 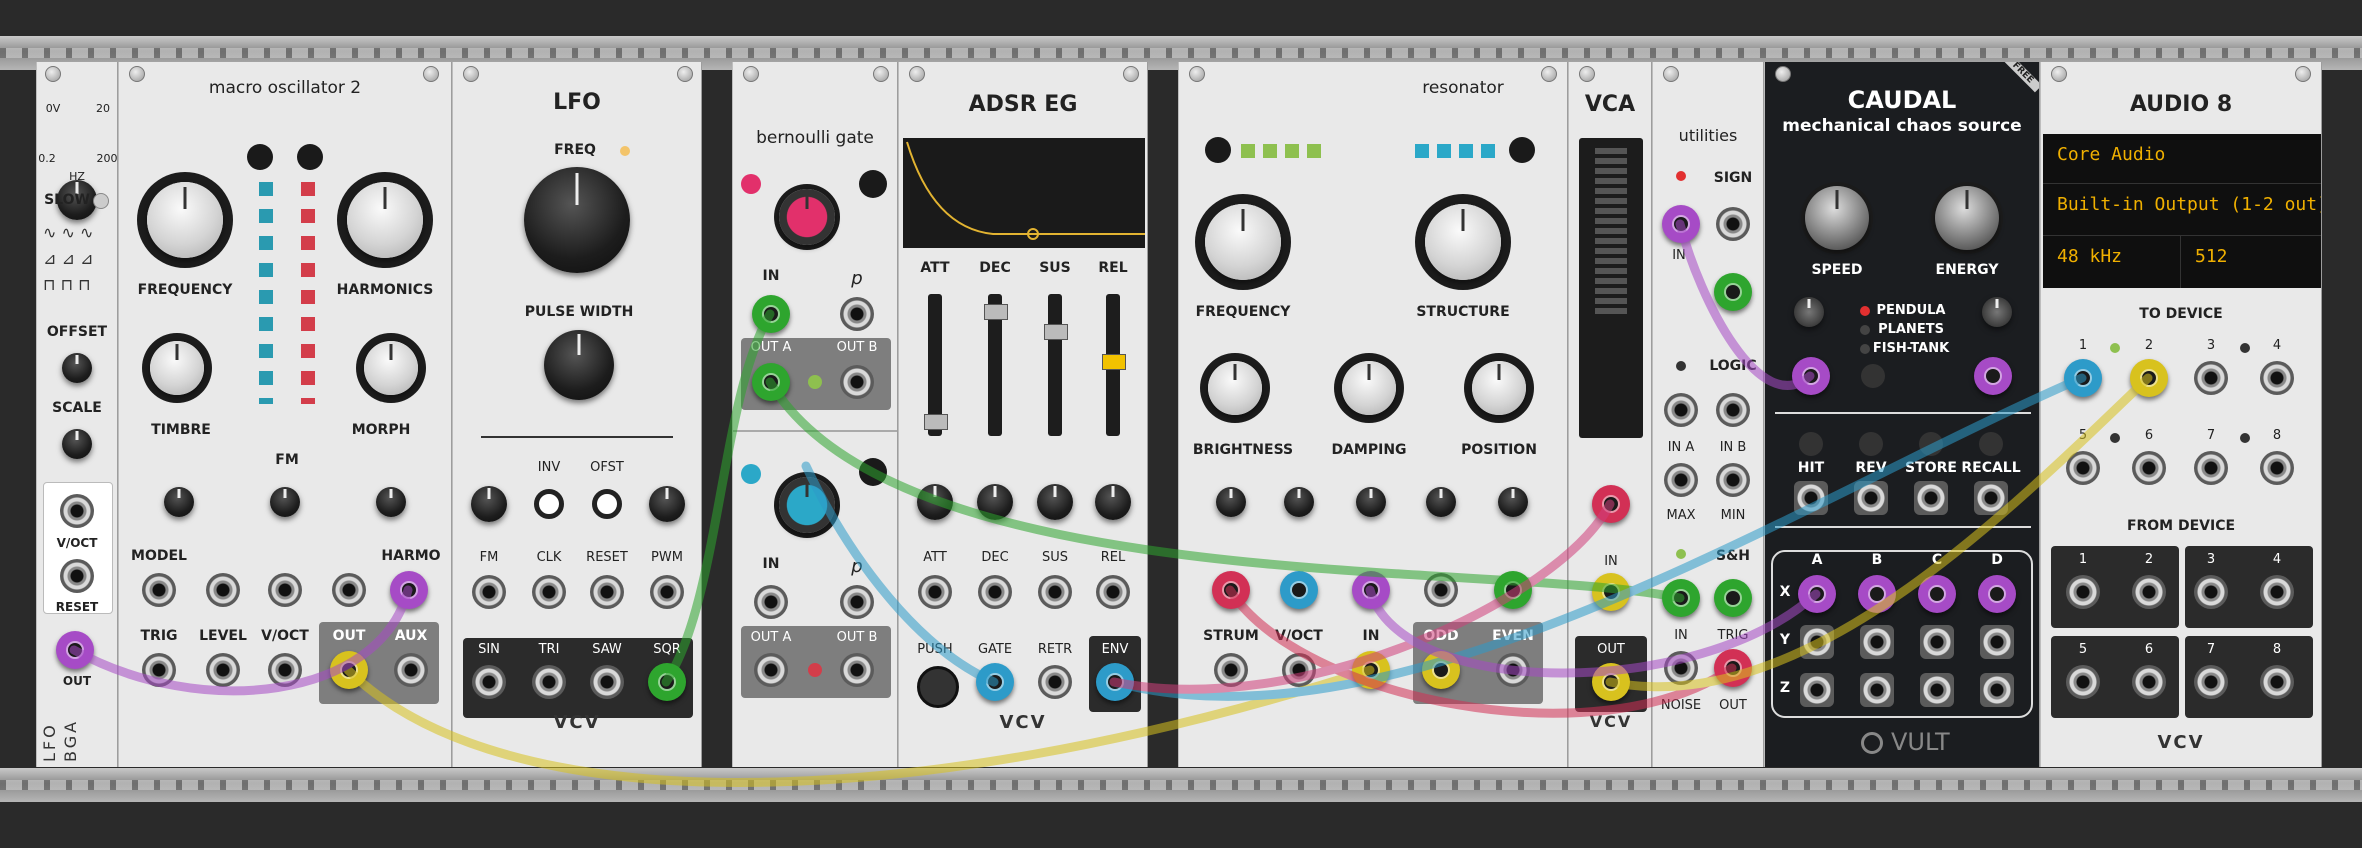 I want to click on device-display: Built-in Output (1-2 out), so click(x=2182, y=210).